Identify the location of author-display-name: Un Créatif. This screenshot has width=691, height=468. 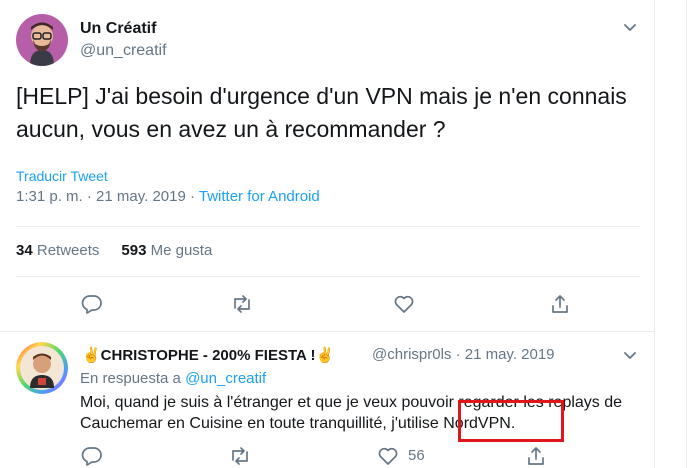
(118, 29).